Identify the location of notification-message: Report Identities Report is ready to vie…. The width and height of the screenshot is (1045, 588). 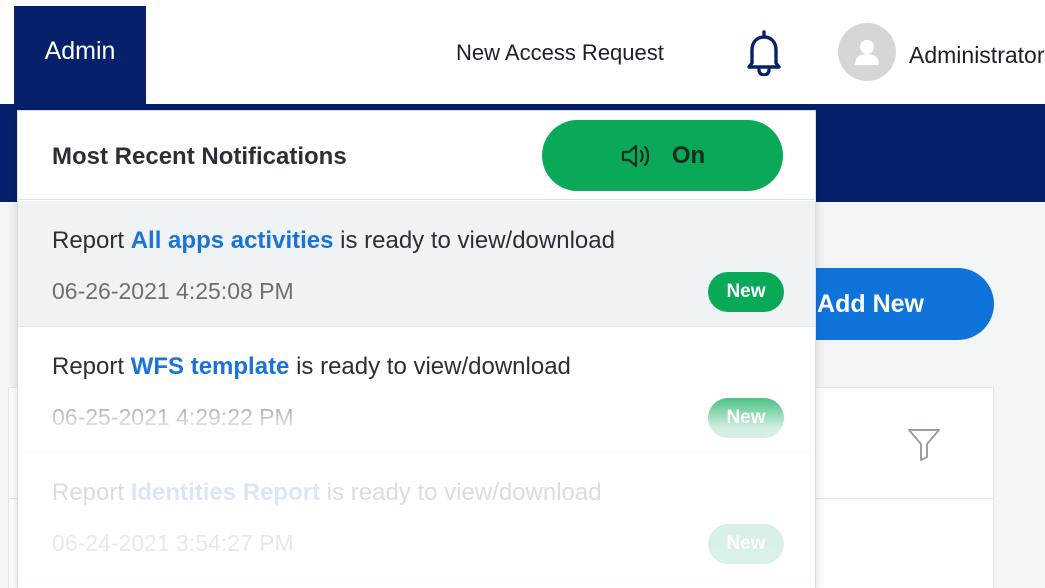
(327, 493).